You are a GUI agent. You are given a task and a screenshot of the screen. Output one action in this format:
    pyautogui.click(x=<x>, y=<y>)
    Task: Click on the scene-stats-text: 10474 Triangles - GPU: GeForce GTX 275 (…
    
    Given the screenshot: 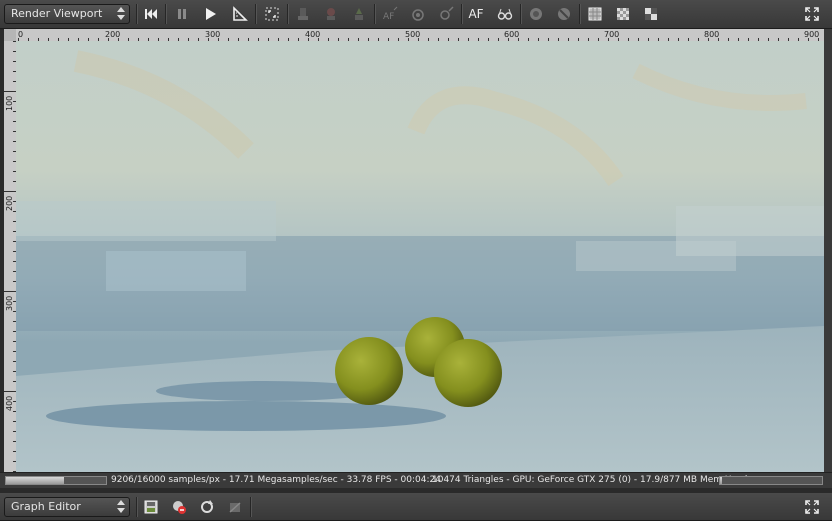 What is the action you would take?
    pyautogui.click(x=590, y=480)
    